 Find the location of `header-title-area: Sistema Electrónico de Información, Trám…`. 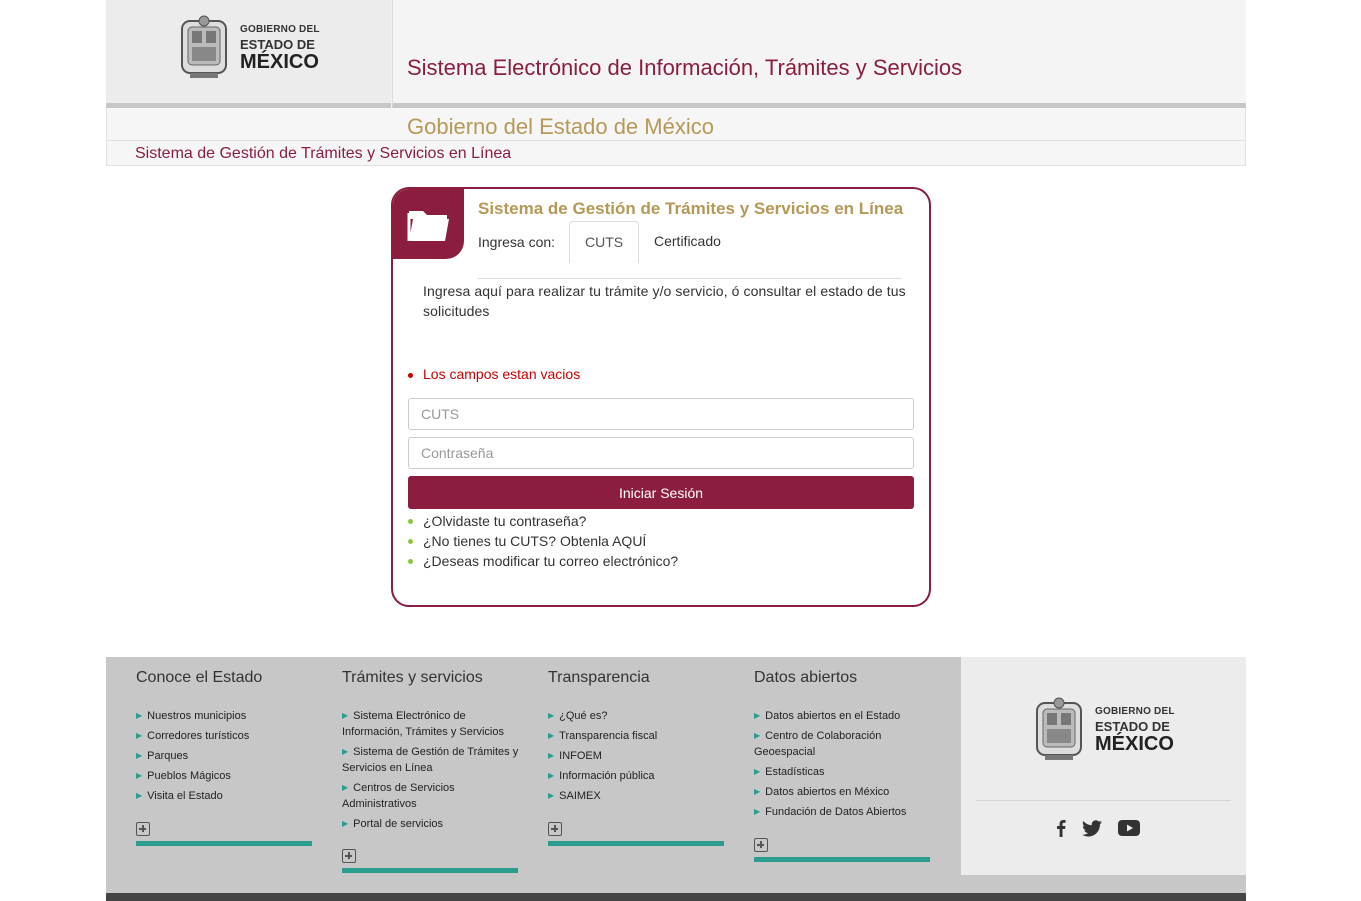

header-title-area: Sistema Electrónico de Información, Trám… is located at coordinates (819, 54).